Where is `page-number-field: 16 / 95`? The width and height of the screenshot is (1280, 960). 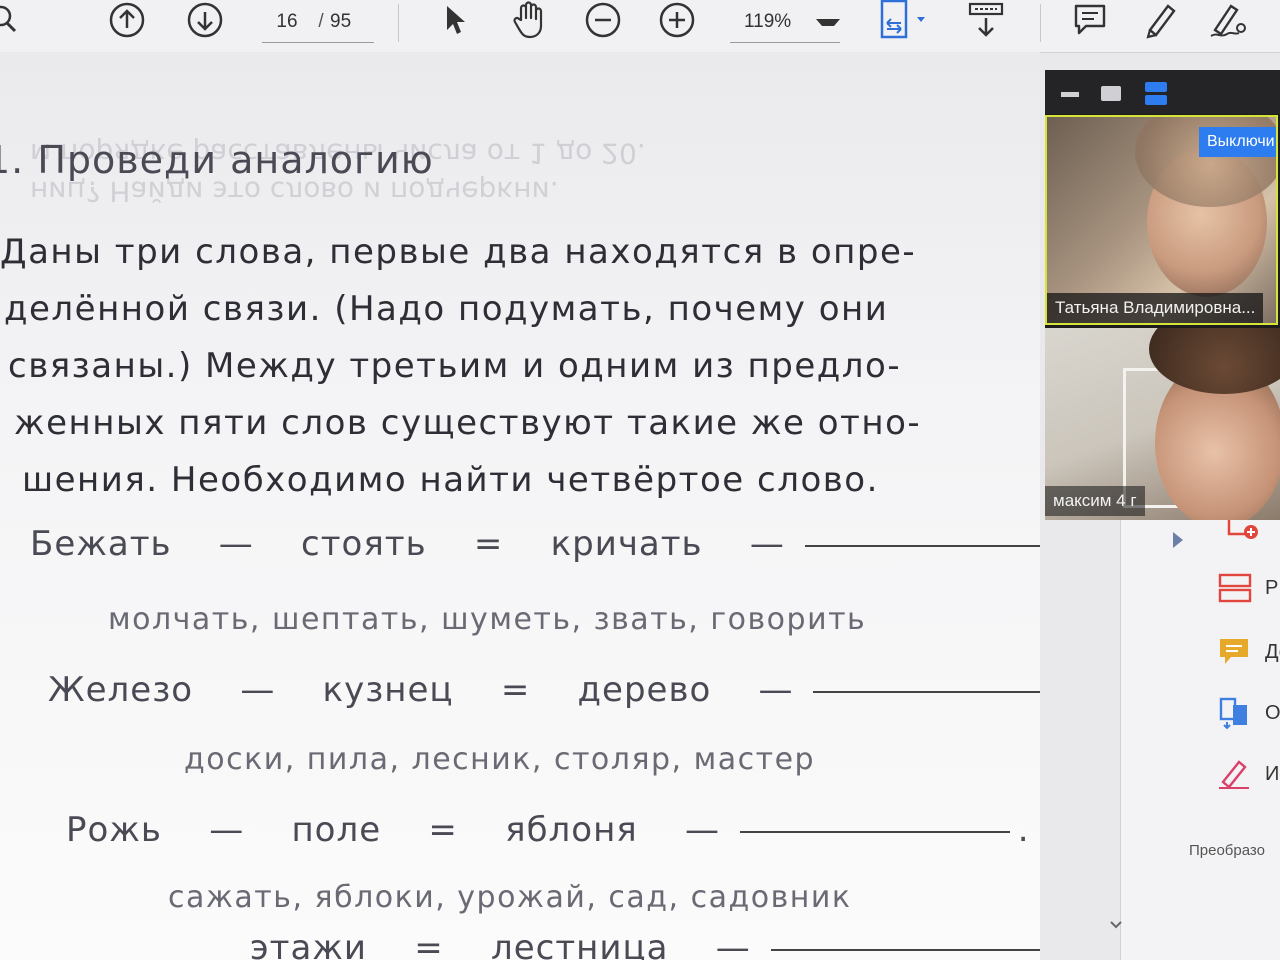
page-number-field: 16 / 95 is located at coordinates (318, 22).